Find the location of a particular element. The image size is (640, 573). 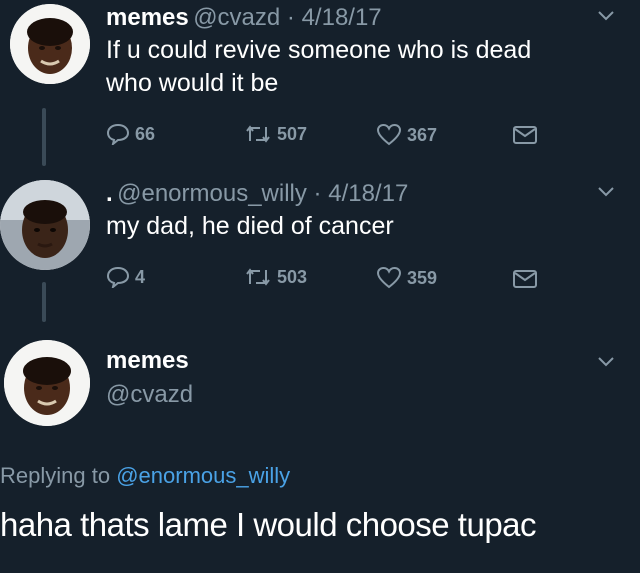

display-name: . is located at coordinates (109, 193).